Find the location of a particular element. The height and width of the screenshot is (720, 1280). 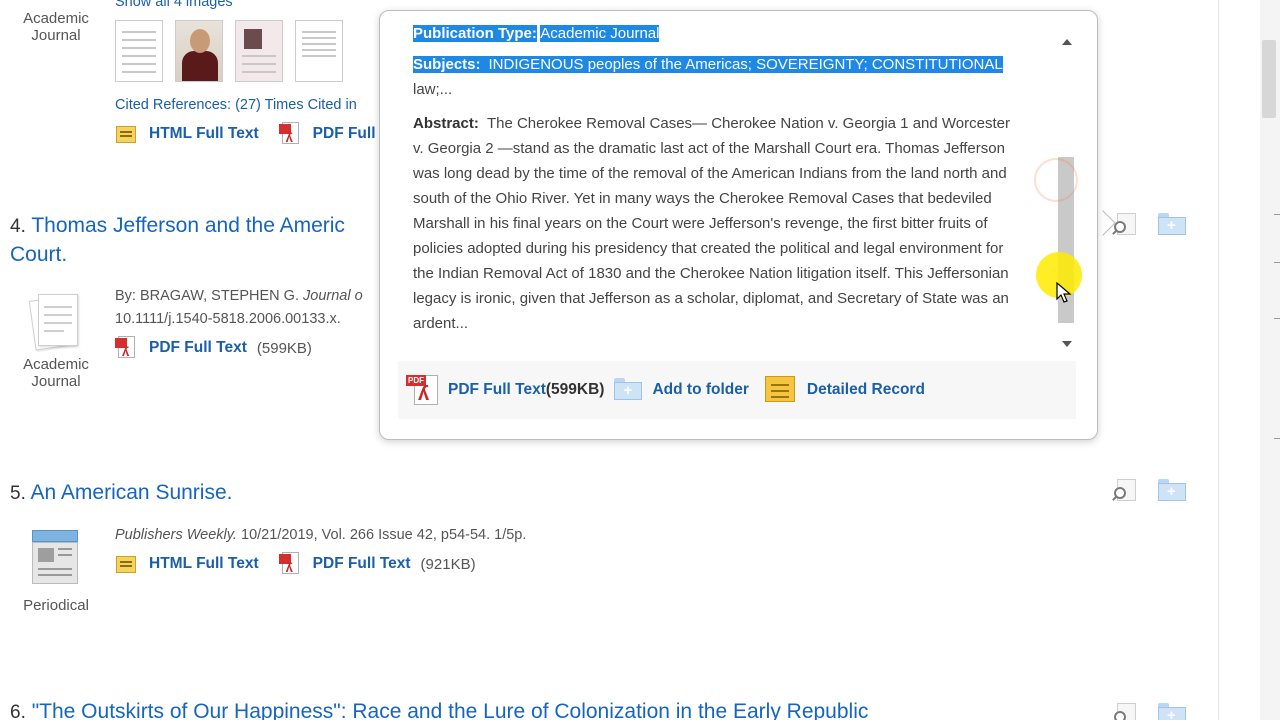

scroll-up-arrow-icon is located at coordinates (1067, 42).